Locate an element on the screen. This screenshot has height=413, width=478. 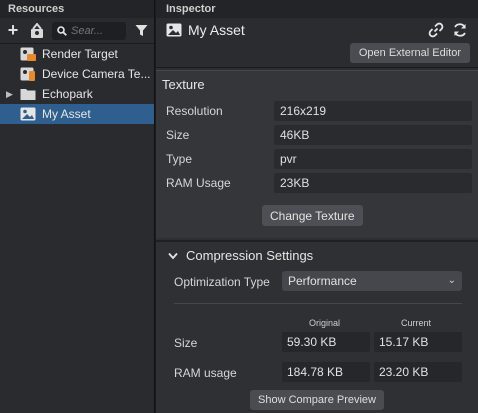
filter-icon is located at coordinates (141, 31).